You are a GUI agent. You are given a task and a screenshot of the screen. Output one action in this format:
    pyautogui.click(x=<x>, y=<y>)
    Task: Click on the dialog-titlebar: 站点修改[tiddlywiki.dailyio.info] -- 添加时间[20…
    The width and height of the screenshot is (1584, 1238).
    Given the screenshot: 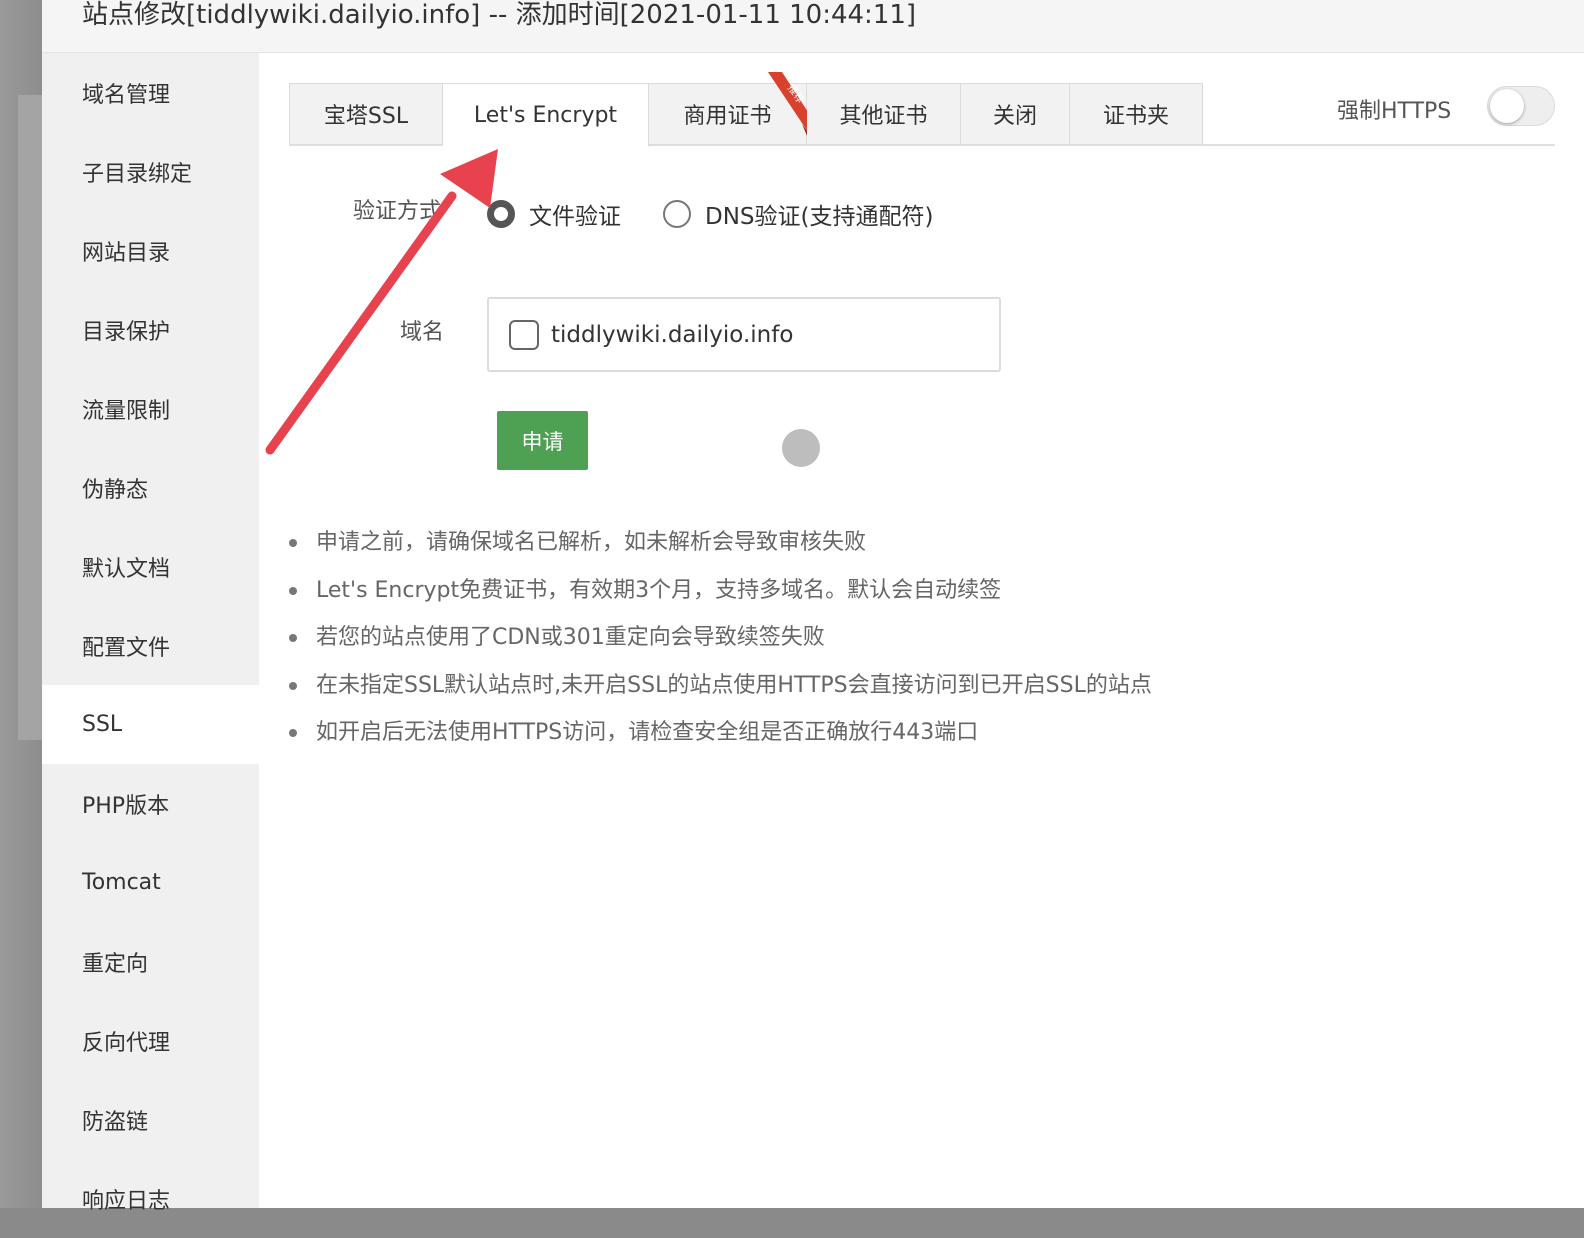 What is the action you would take?
    pyautogui.click(x=813, y=26)
    